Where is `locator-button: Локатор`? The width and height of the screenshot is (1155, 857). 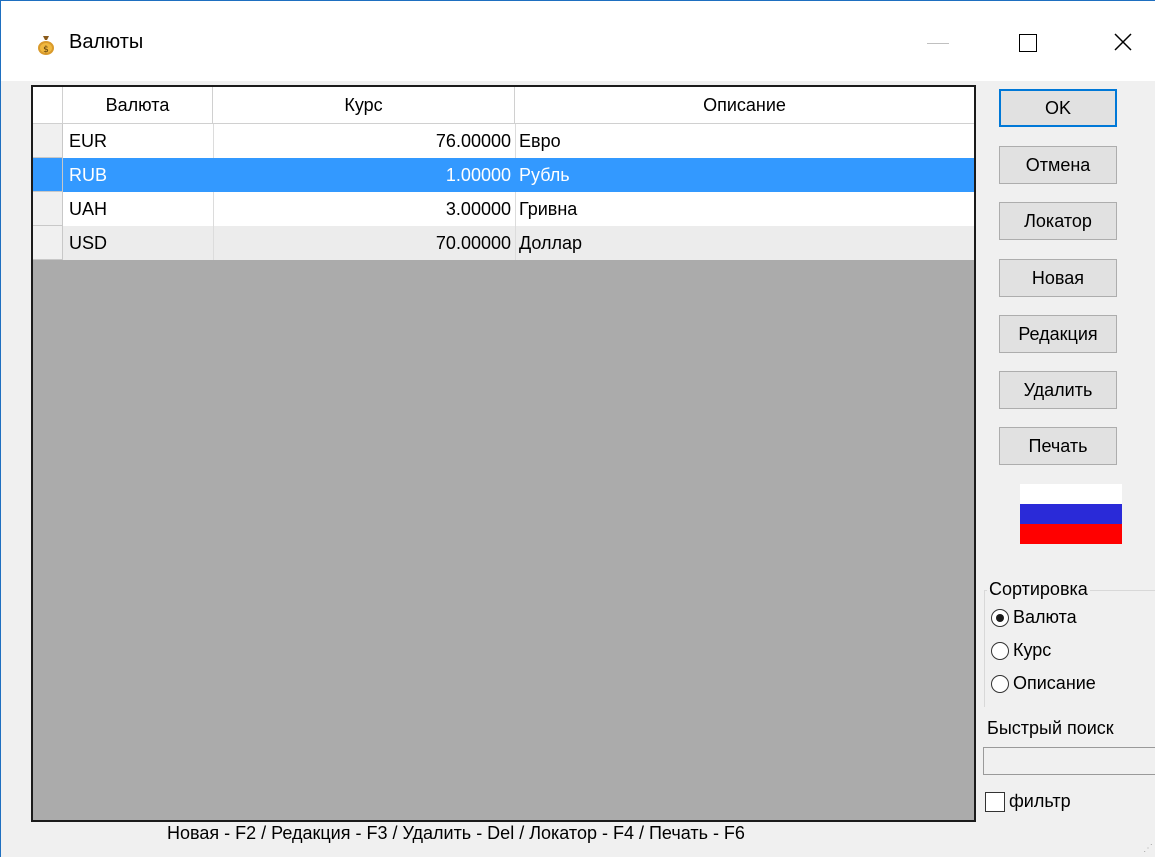 locator-button: Локатор is located at coordinates (1058, 221).